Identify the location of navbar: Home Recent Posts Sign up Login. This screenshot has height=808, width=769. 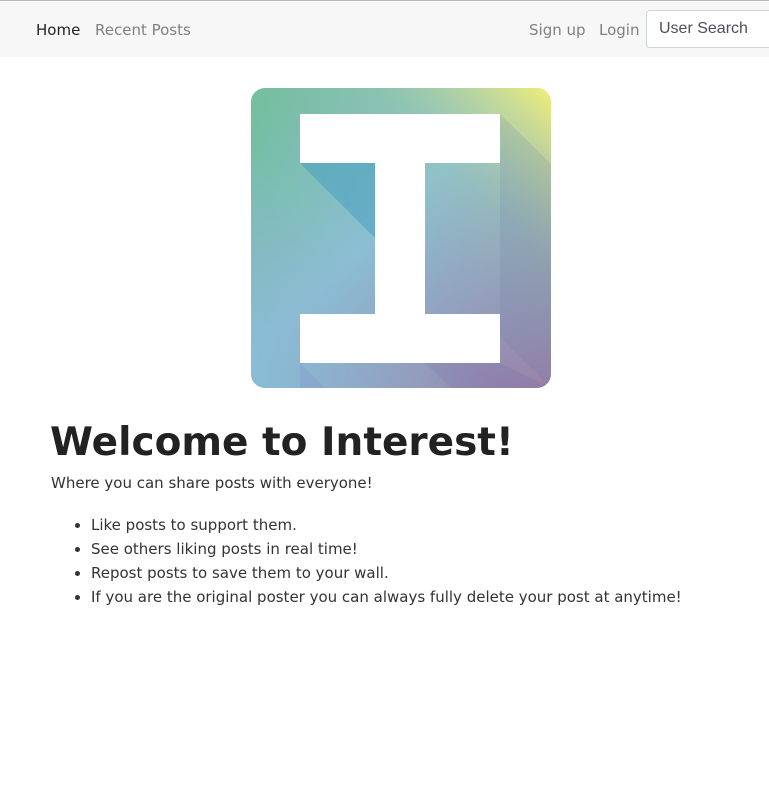
(384, 29).